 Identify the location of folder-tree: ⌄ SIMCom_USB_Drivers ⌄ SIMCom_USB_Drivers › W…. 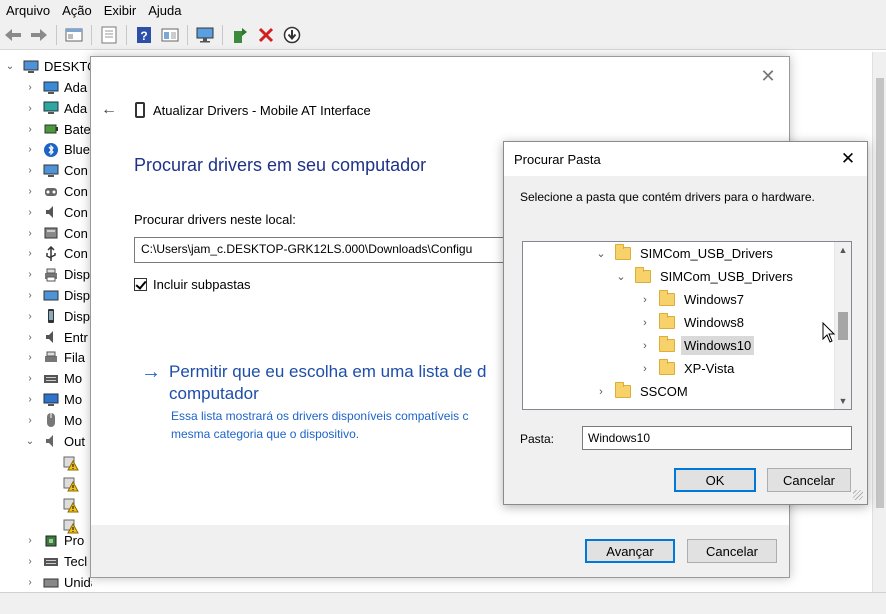
(687, 325).